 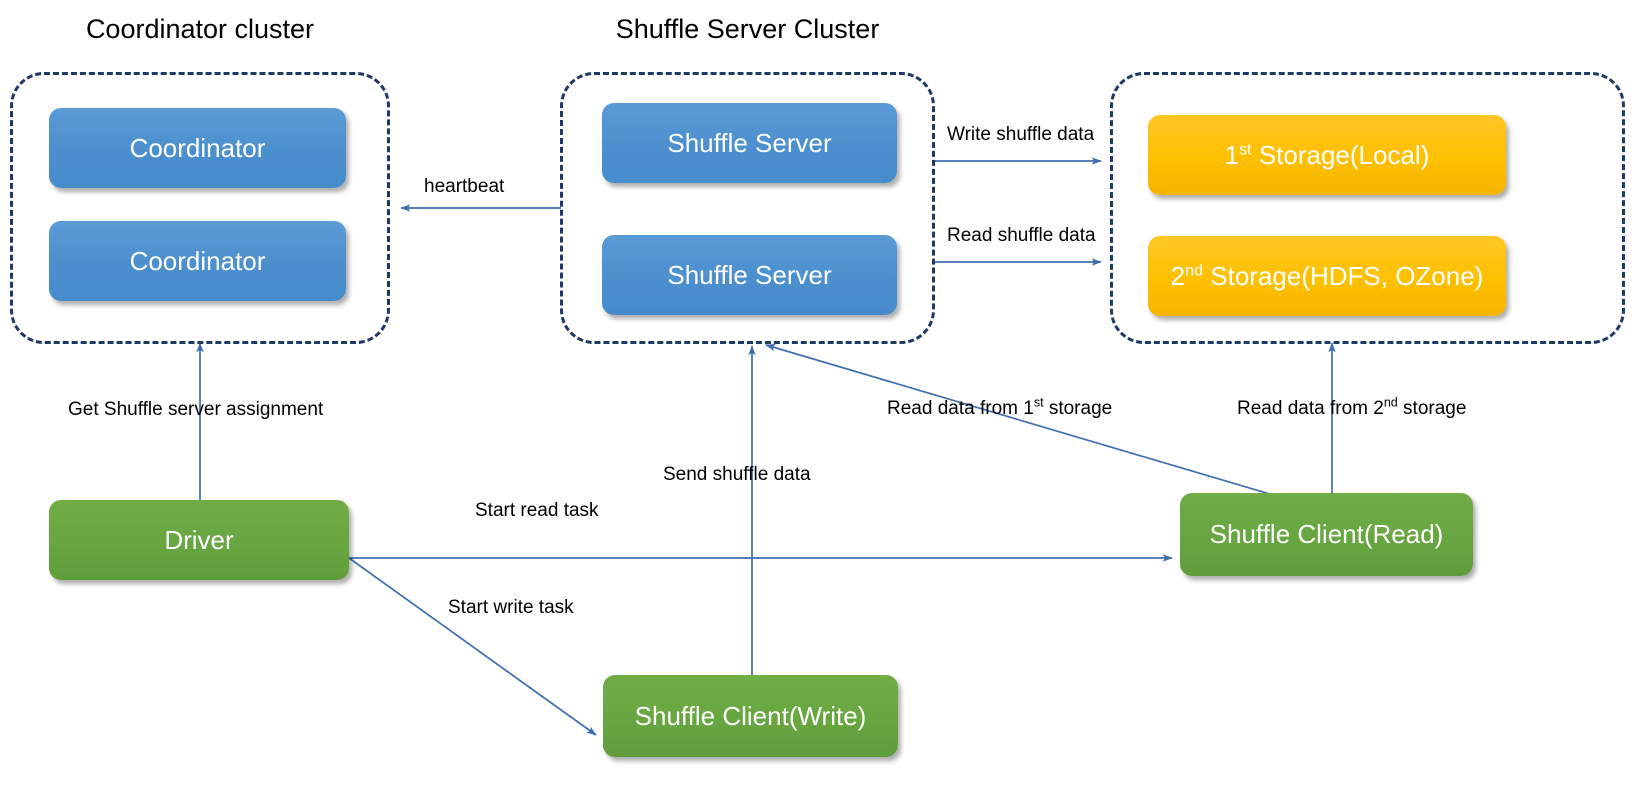 I want to click on node-shuffle-server-2-label: Shuffle Server, so click(x=749, y=274).